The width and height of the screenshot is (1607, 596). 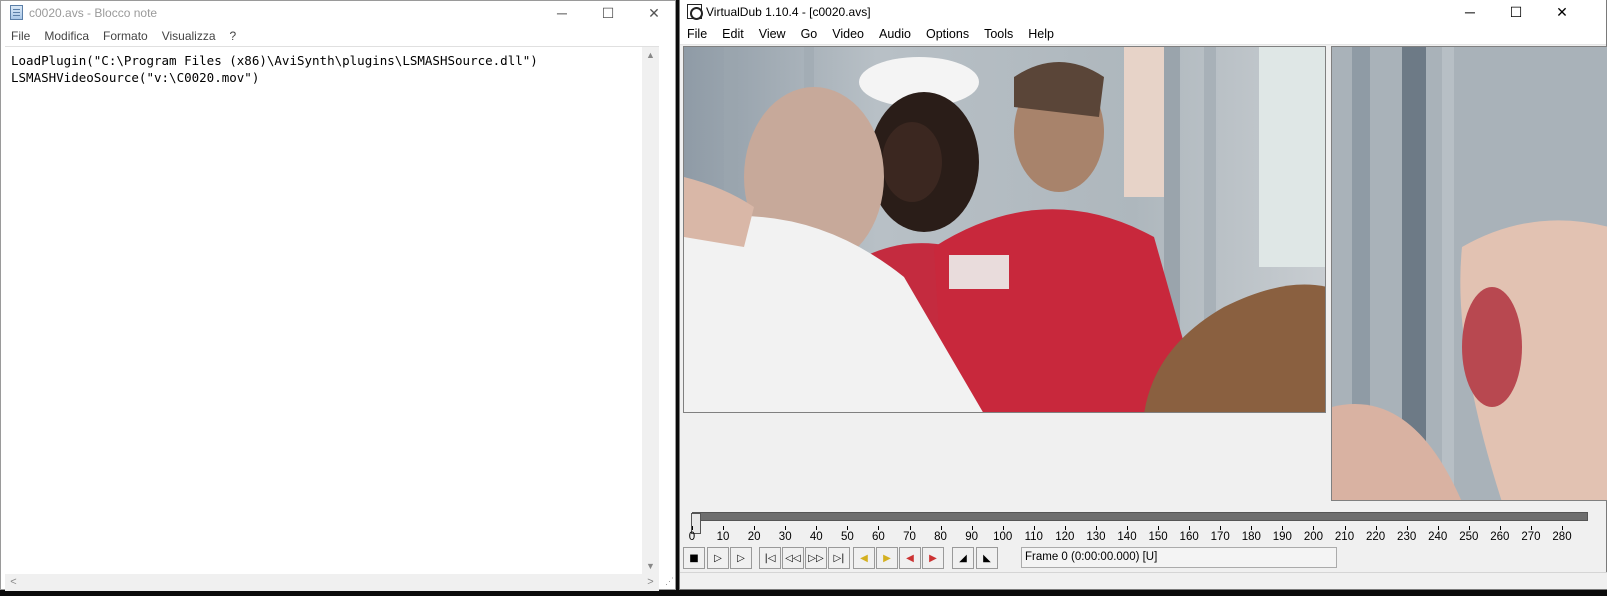 I want to click on menu-modifica: Modifica, so click(x=66, y=36).